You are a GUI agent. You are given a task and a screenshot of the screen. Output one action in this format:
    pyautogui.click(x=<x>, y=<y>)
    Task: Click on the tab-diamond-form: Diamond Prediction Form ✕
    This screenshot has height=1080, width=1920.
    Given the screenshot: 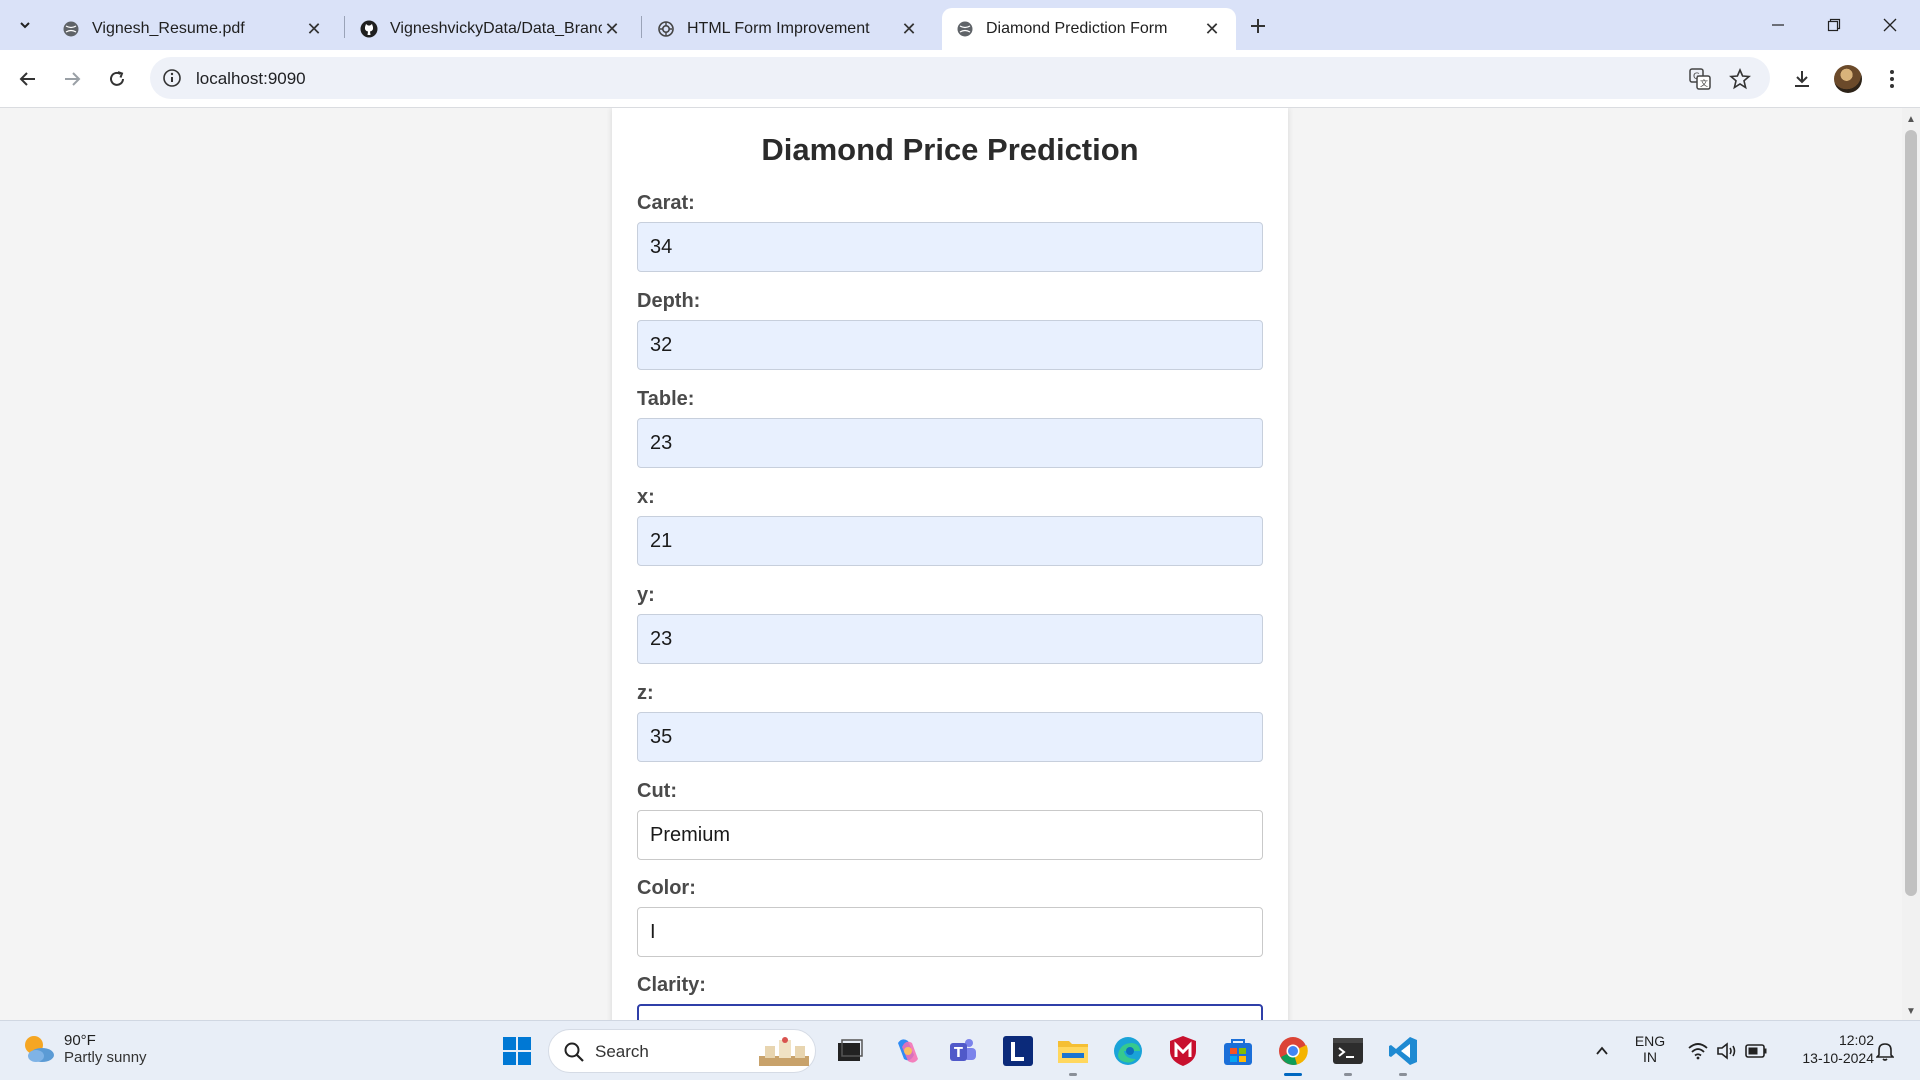 What is the action you would take?
    pyautogui.click(x=1089, y=29)
    